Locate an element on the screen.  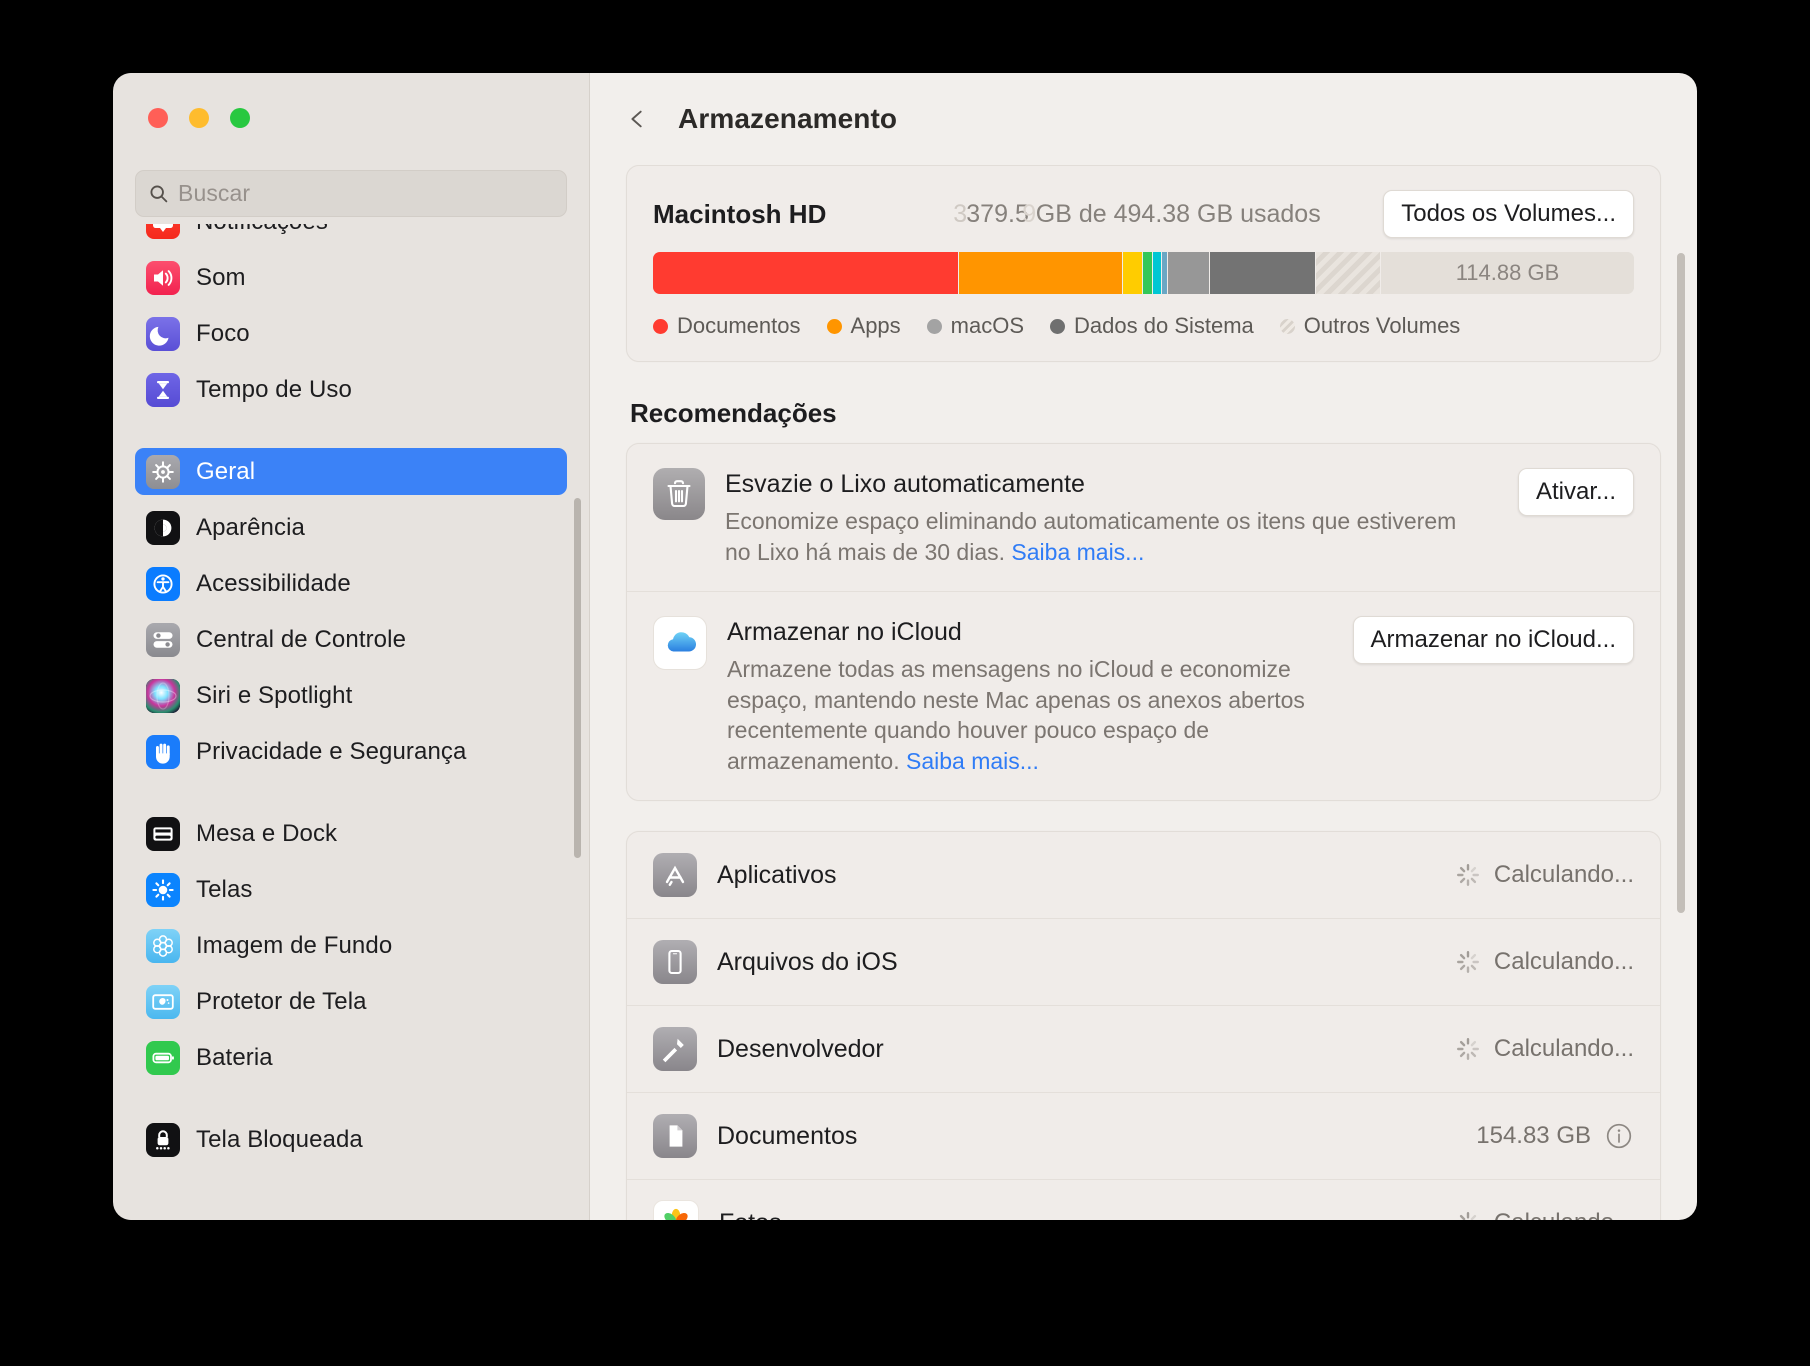
legend-item-macos: macOS is located at coordinates (975, 326).